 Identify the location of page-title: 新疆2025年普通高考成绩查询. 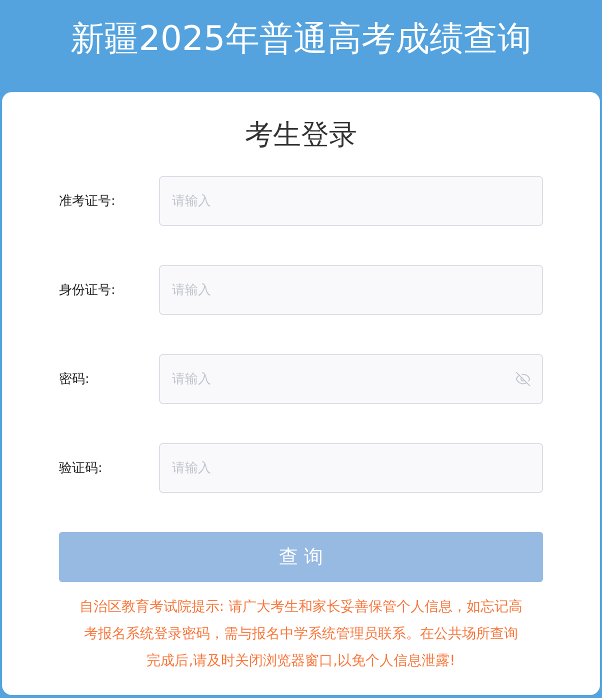
(301, 39).